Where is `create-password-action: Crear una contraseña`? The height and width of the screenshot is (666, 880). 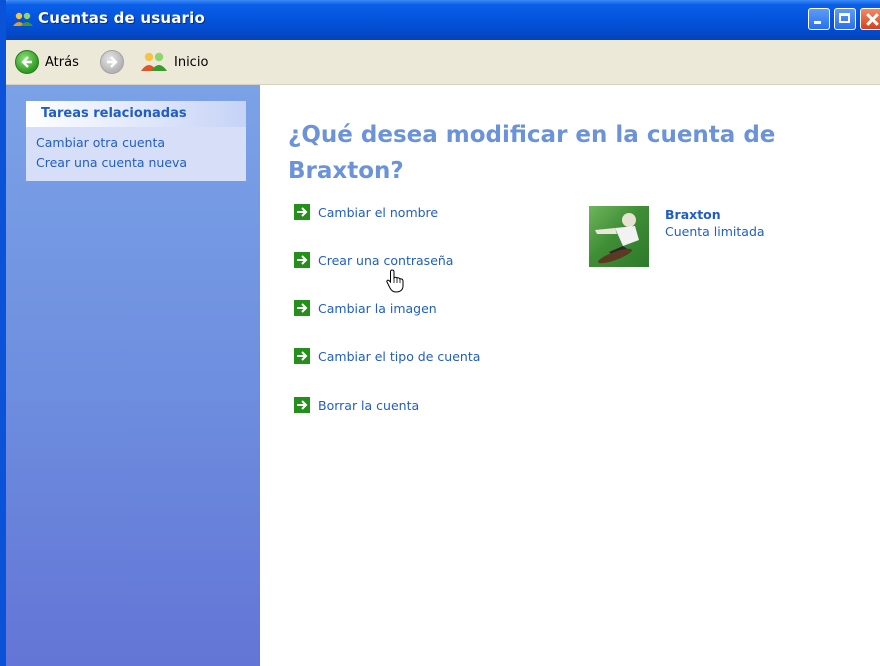 create-password-action: Crear una contraseña is located at coordinates (373, 260).